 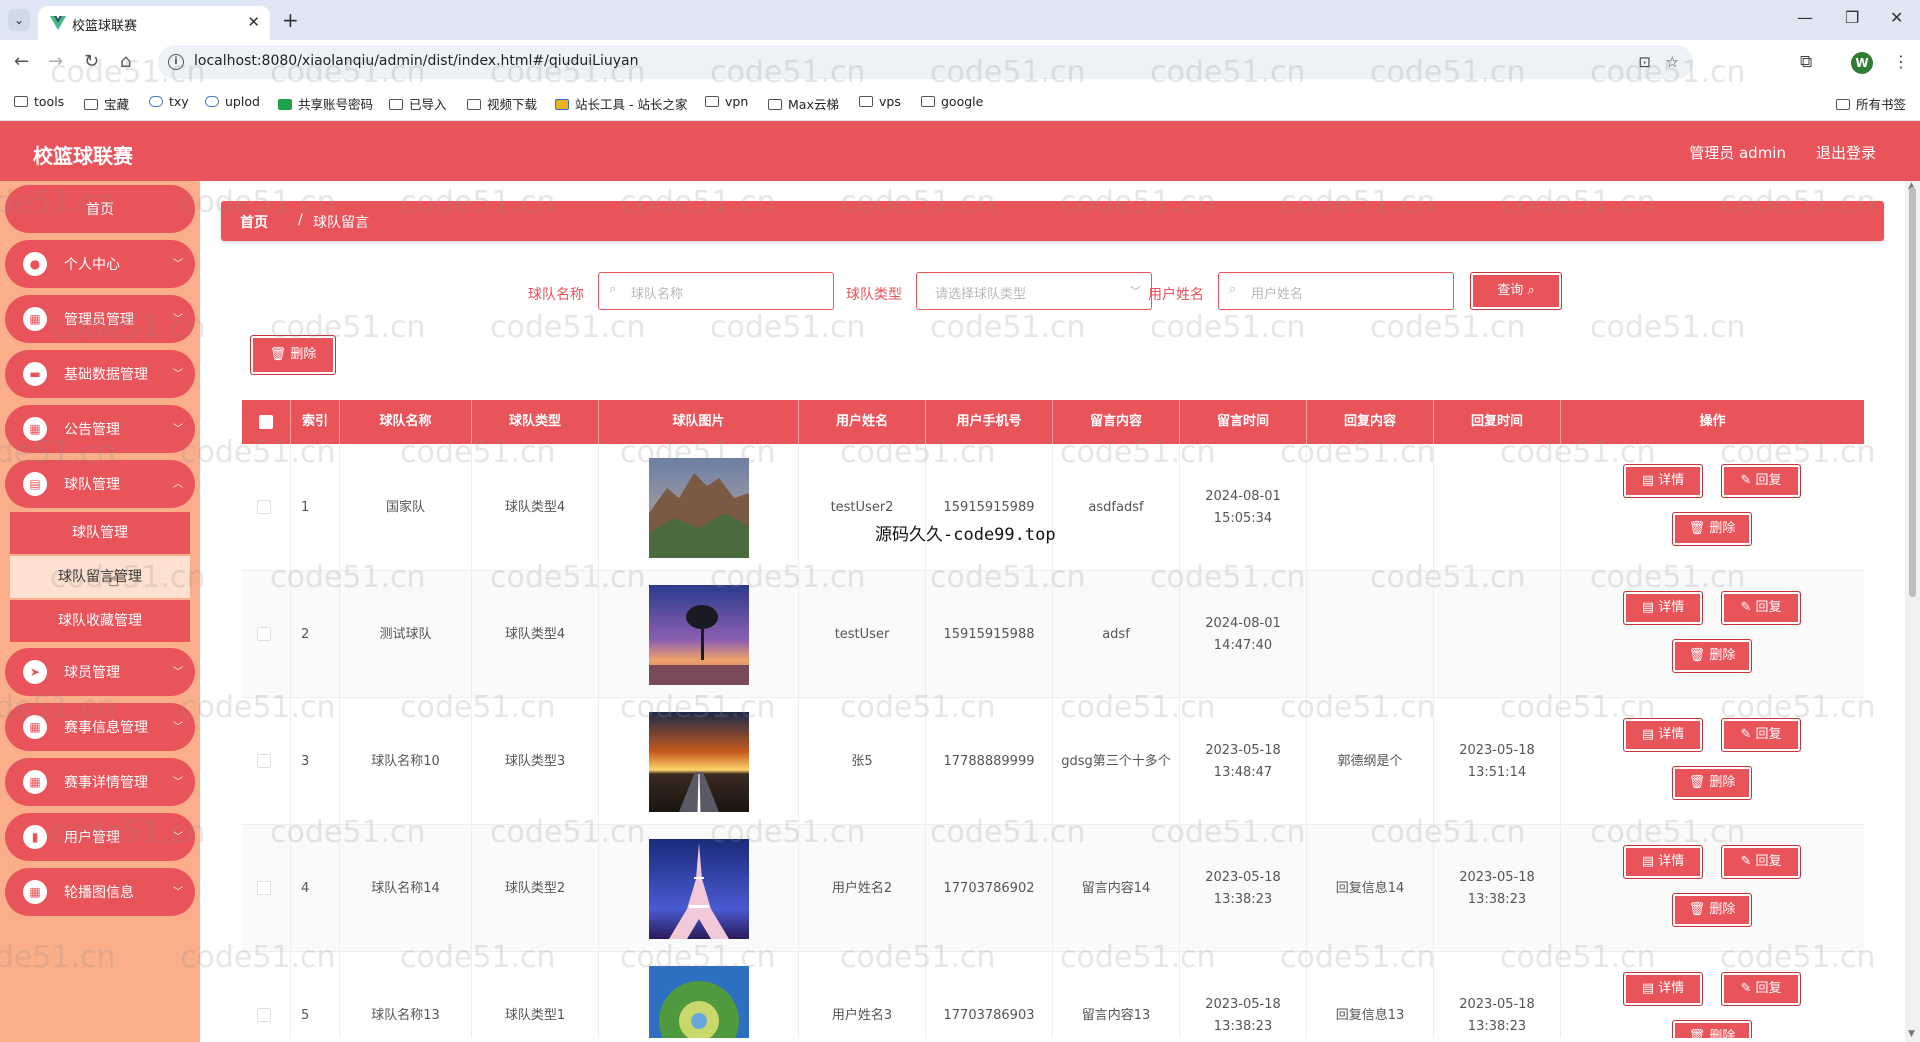 I want to click on scroll-thumb, so click(x=1912, y=392).